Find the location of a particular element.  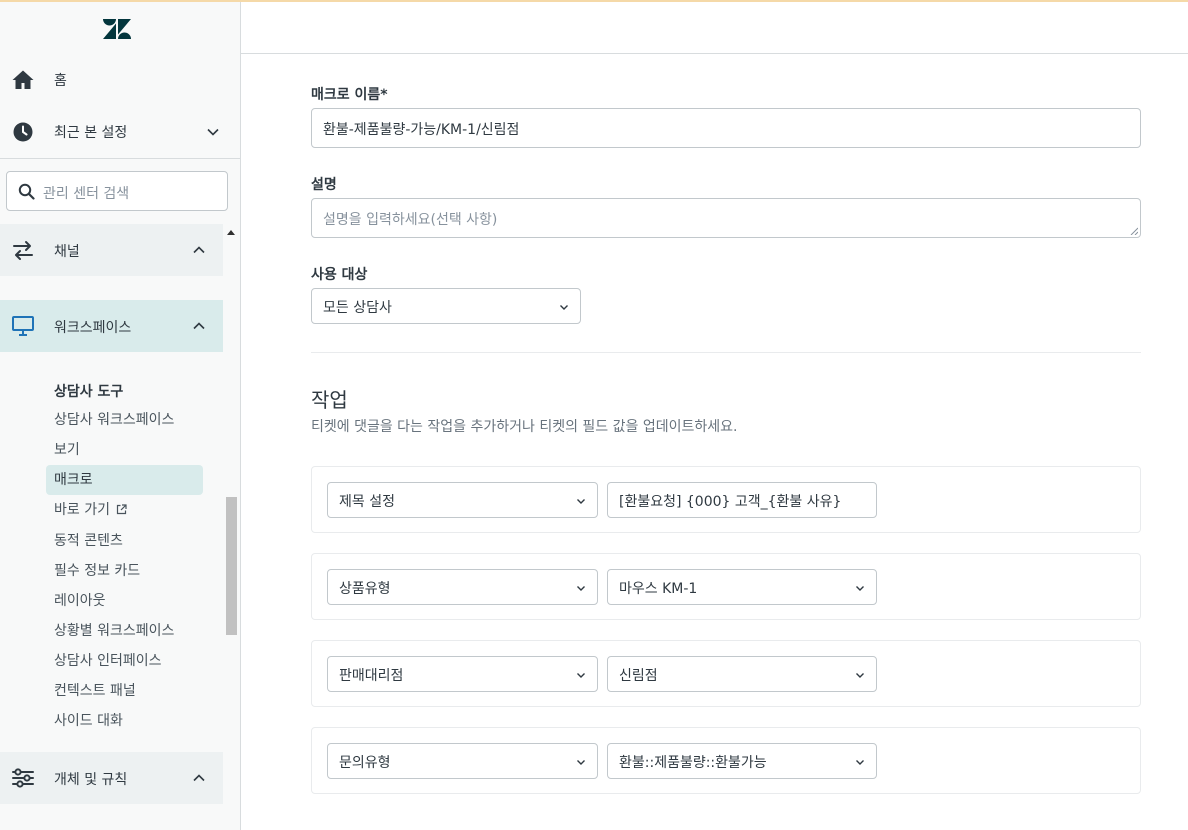

sidebar-scrollbar is located at coordinates (231, 527).